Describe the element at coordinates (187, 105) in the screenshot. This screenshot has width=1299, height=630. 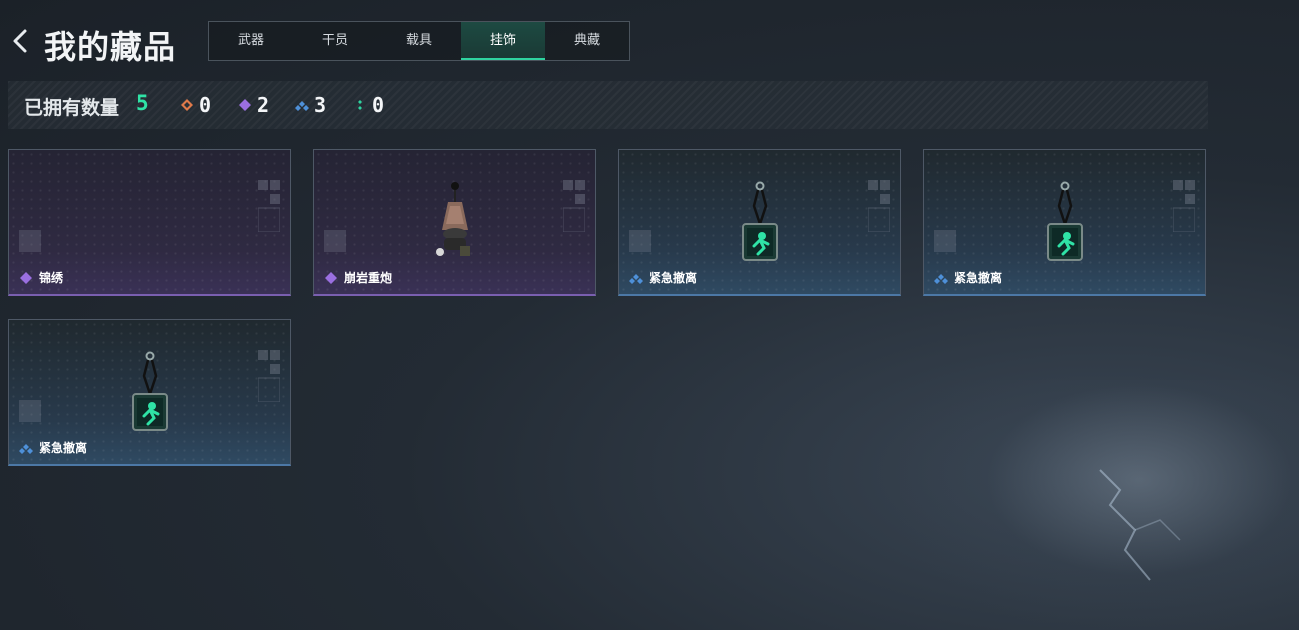
I see `orange-diamond-icon` at that location.